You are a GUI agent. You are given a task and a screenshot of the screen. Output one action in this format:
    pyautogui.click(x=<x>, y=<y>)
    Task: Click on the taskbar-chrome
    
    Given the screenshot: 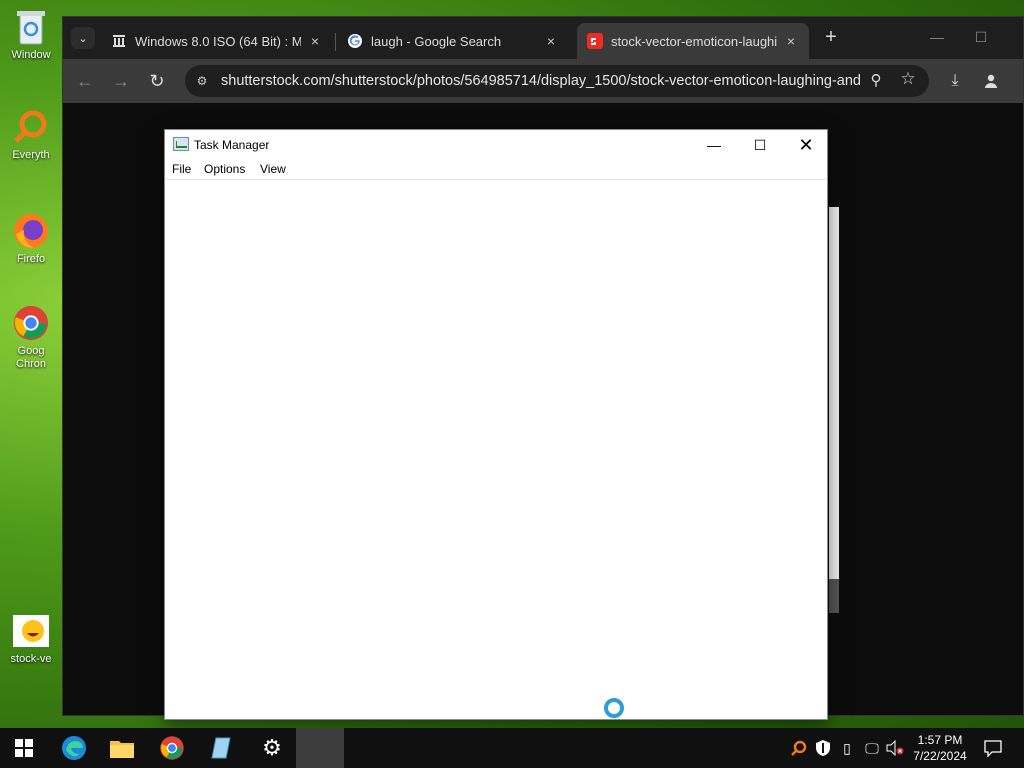 What is the action you would take?
    pyautogui.click(x=172, y=748)
    